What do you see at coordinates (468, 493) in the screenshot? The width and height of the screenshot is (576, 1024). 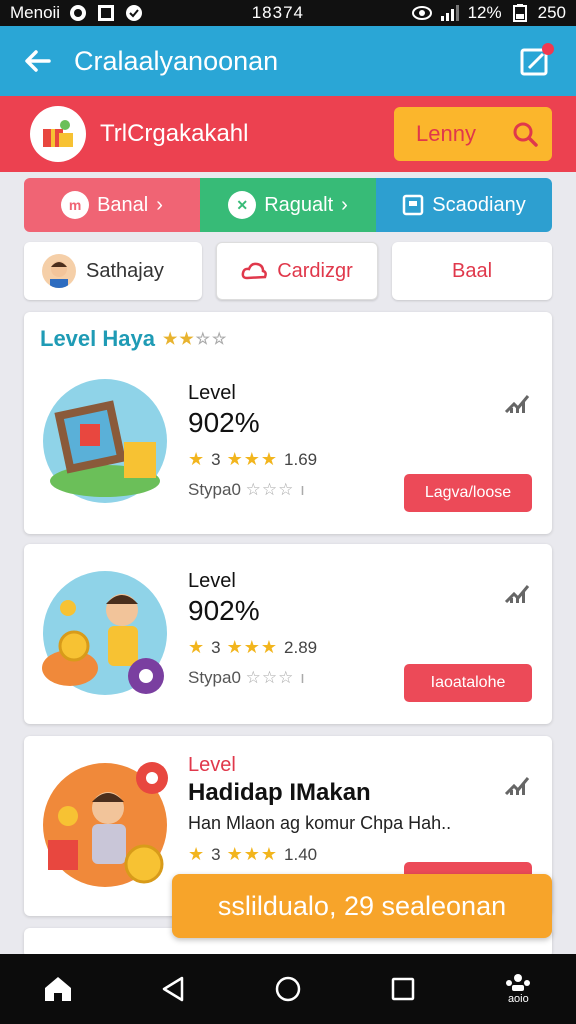 I see `item-action-button: Lagva/loose` at bounding box center [468, 493].